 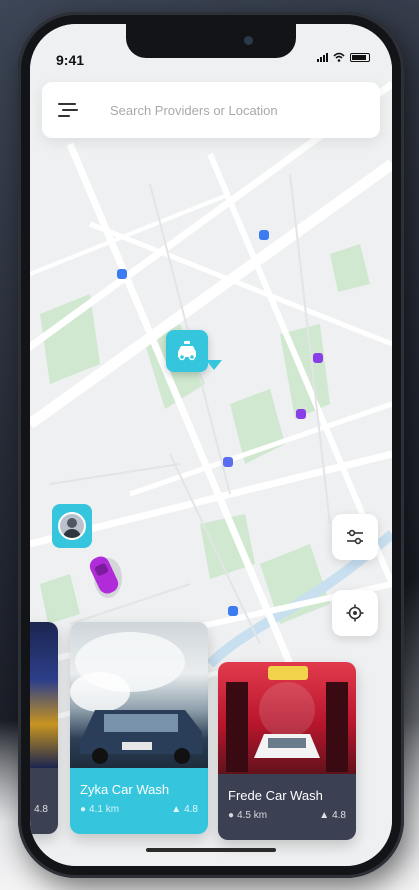 I want to click on avatar, so click(x=72, y=526).